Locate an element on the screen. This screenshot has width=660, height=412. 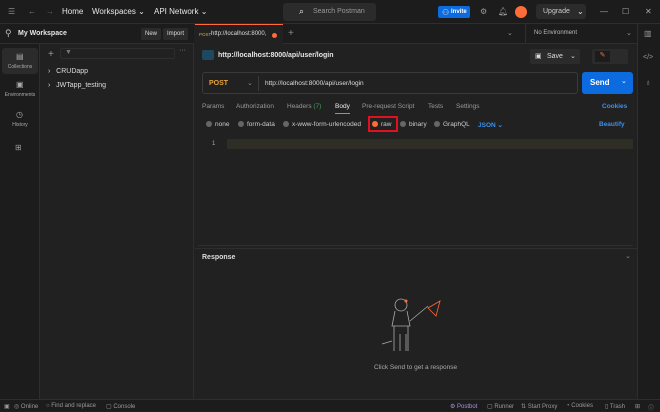
back-icon: ← is located at coordinates (32, 11).